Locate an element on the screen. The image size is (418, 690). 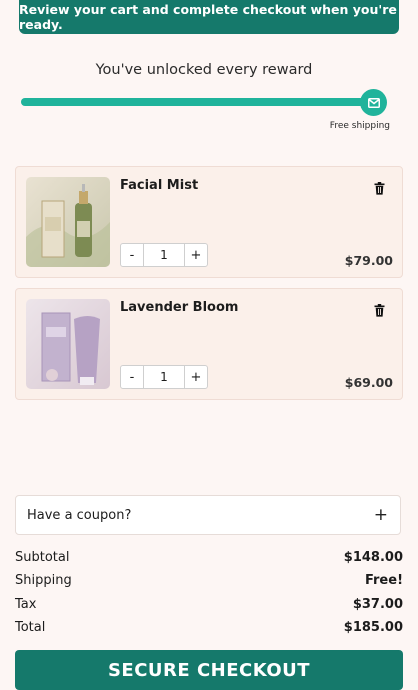
summary-row-total: Total $185.00 is located at coordinates (209, 627).